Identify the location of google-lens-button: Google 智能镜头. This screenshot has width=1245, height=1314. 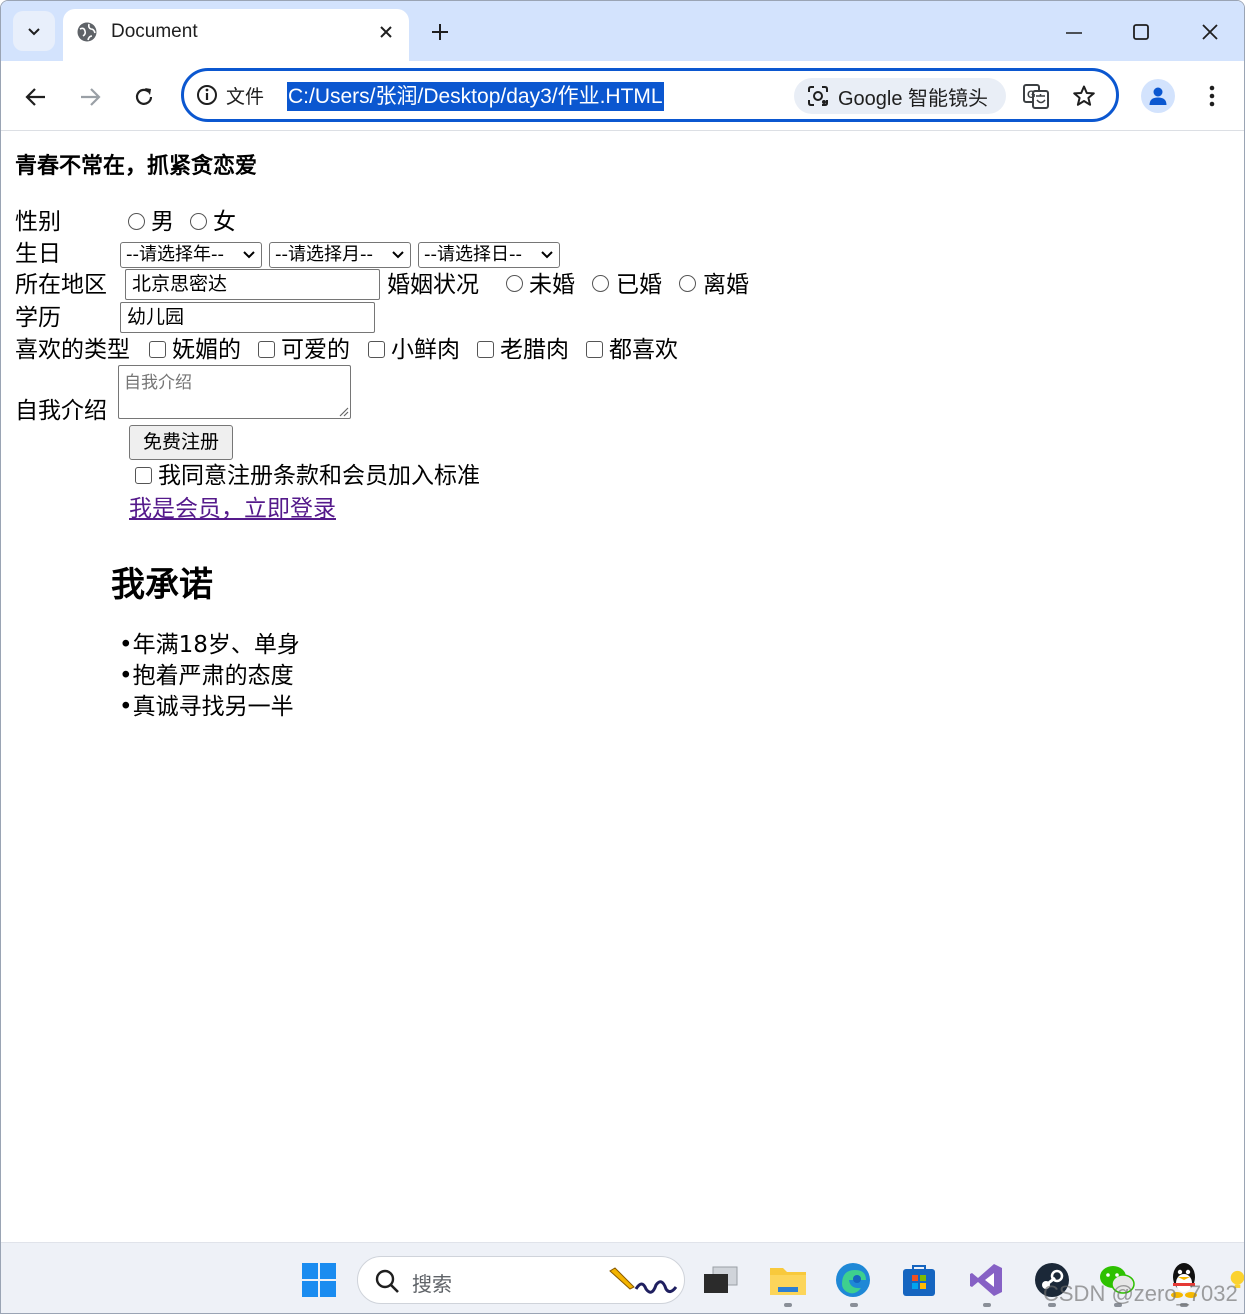
(900, 96).